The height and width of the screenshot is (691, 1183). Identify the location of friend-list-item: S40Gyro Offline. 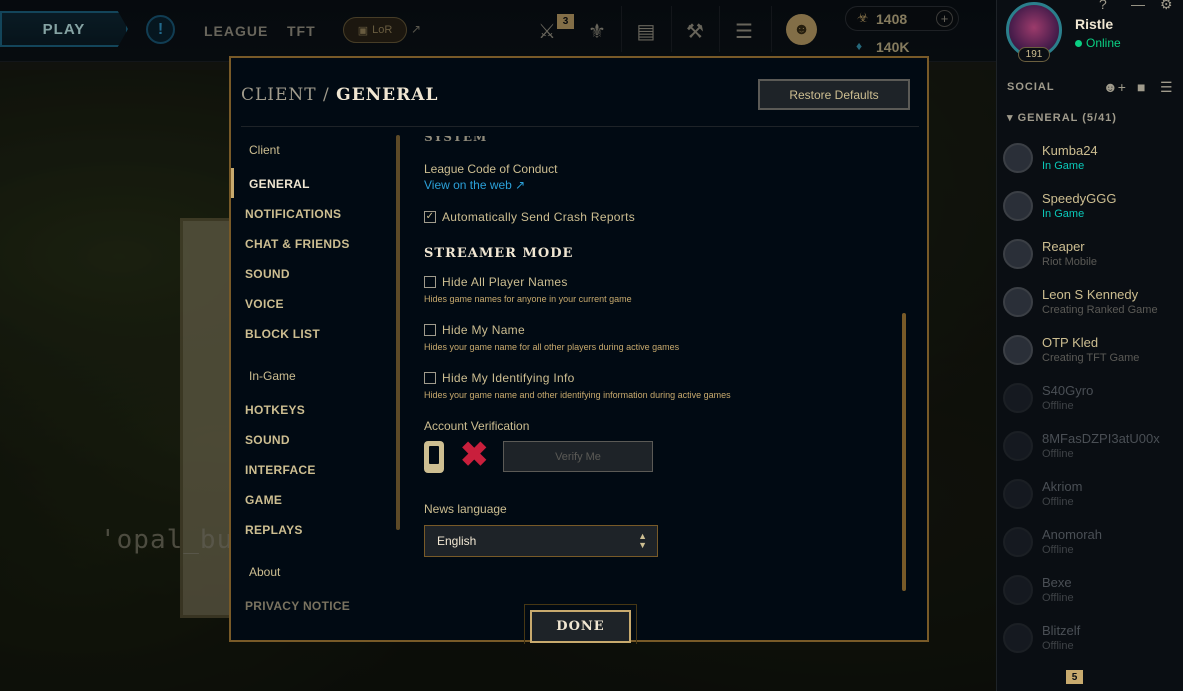
(1090, 403).